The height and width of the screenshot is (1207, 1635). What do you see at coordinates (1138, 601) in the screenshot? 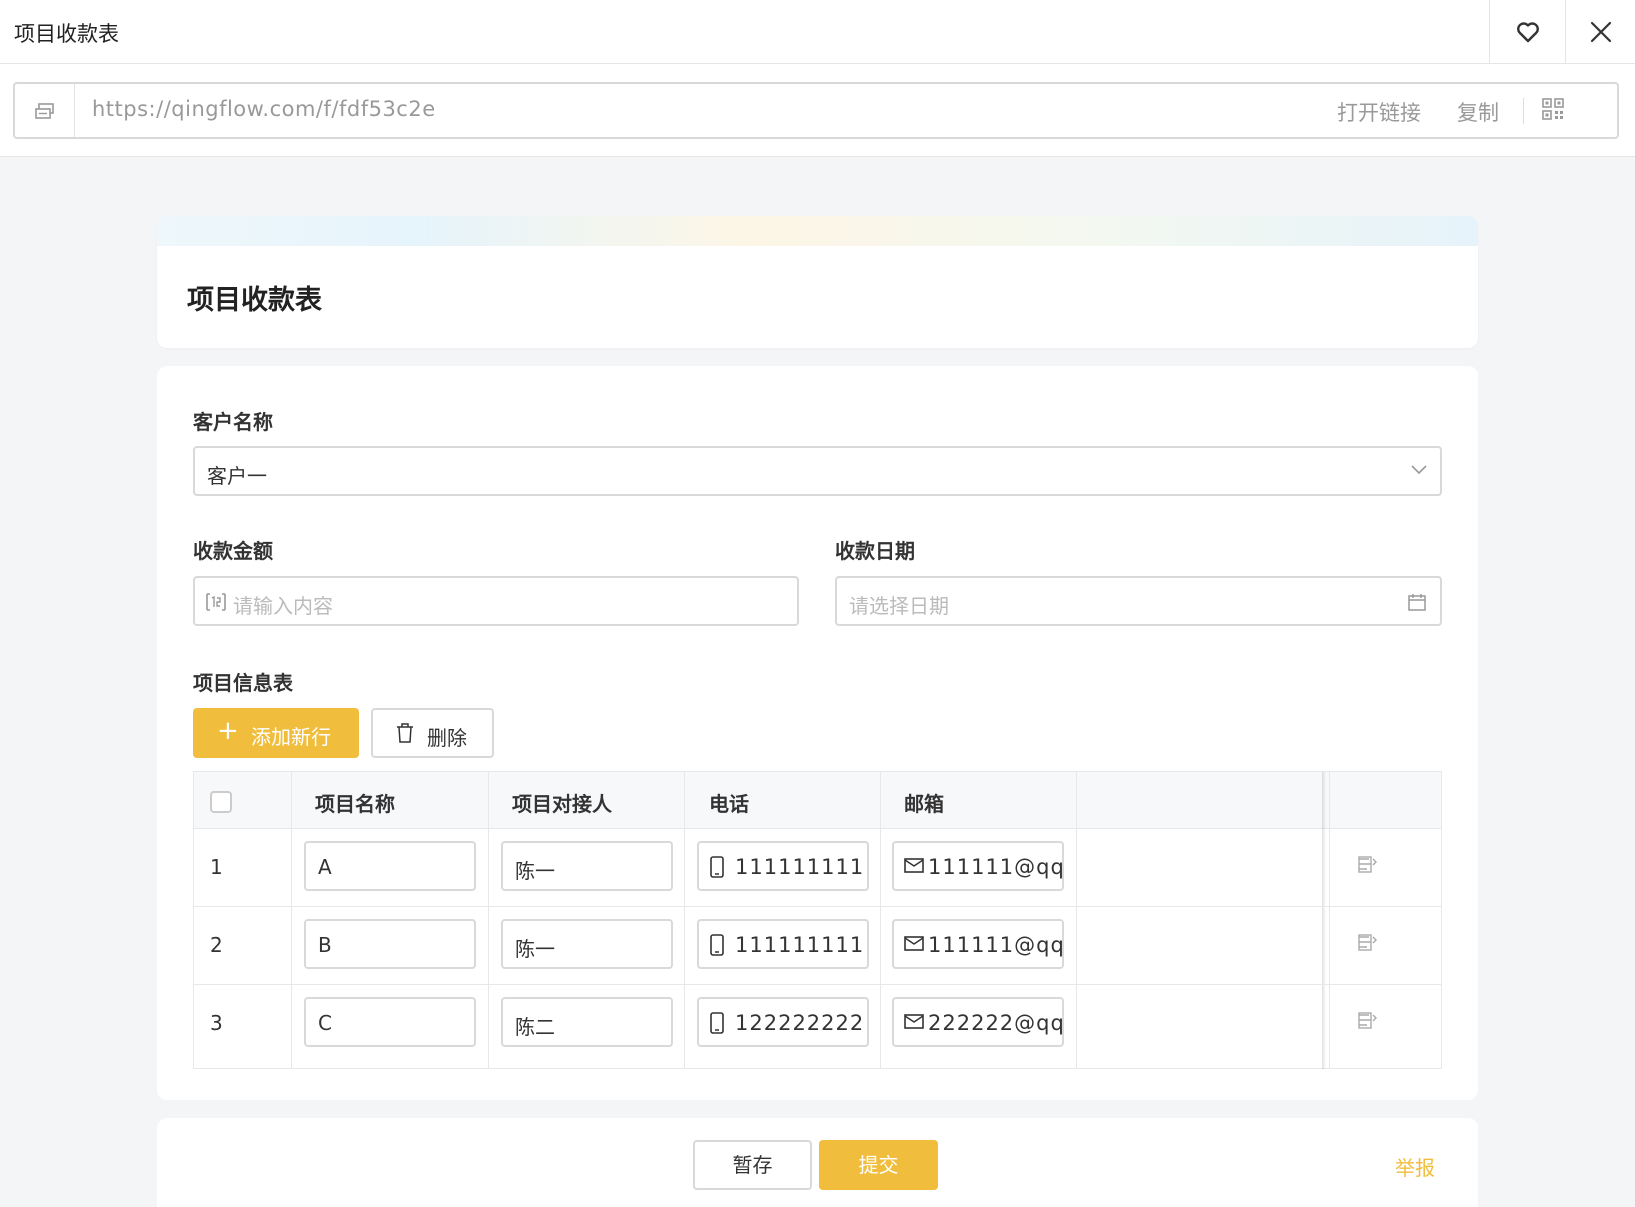
I see `date-picker: 请选择日期` at bounding box center [1138, 601].